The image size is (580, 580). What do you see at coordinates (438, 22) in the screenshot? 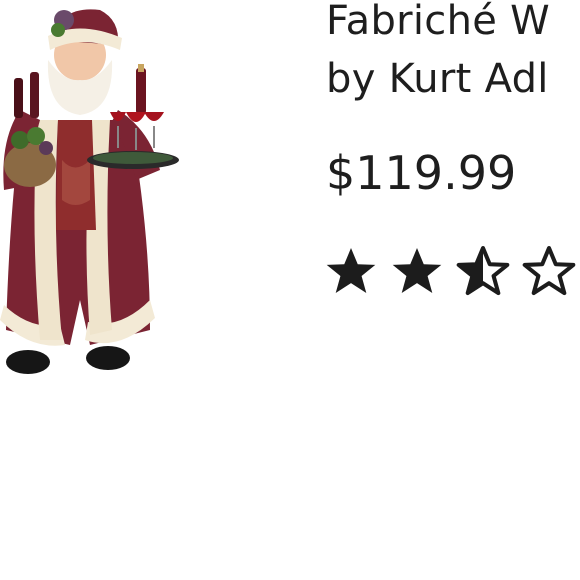
I see `product-title-line-1: Fabriché W` at bounding box center [438, 22].